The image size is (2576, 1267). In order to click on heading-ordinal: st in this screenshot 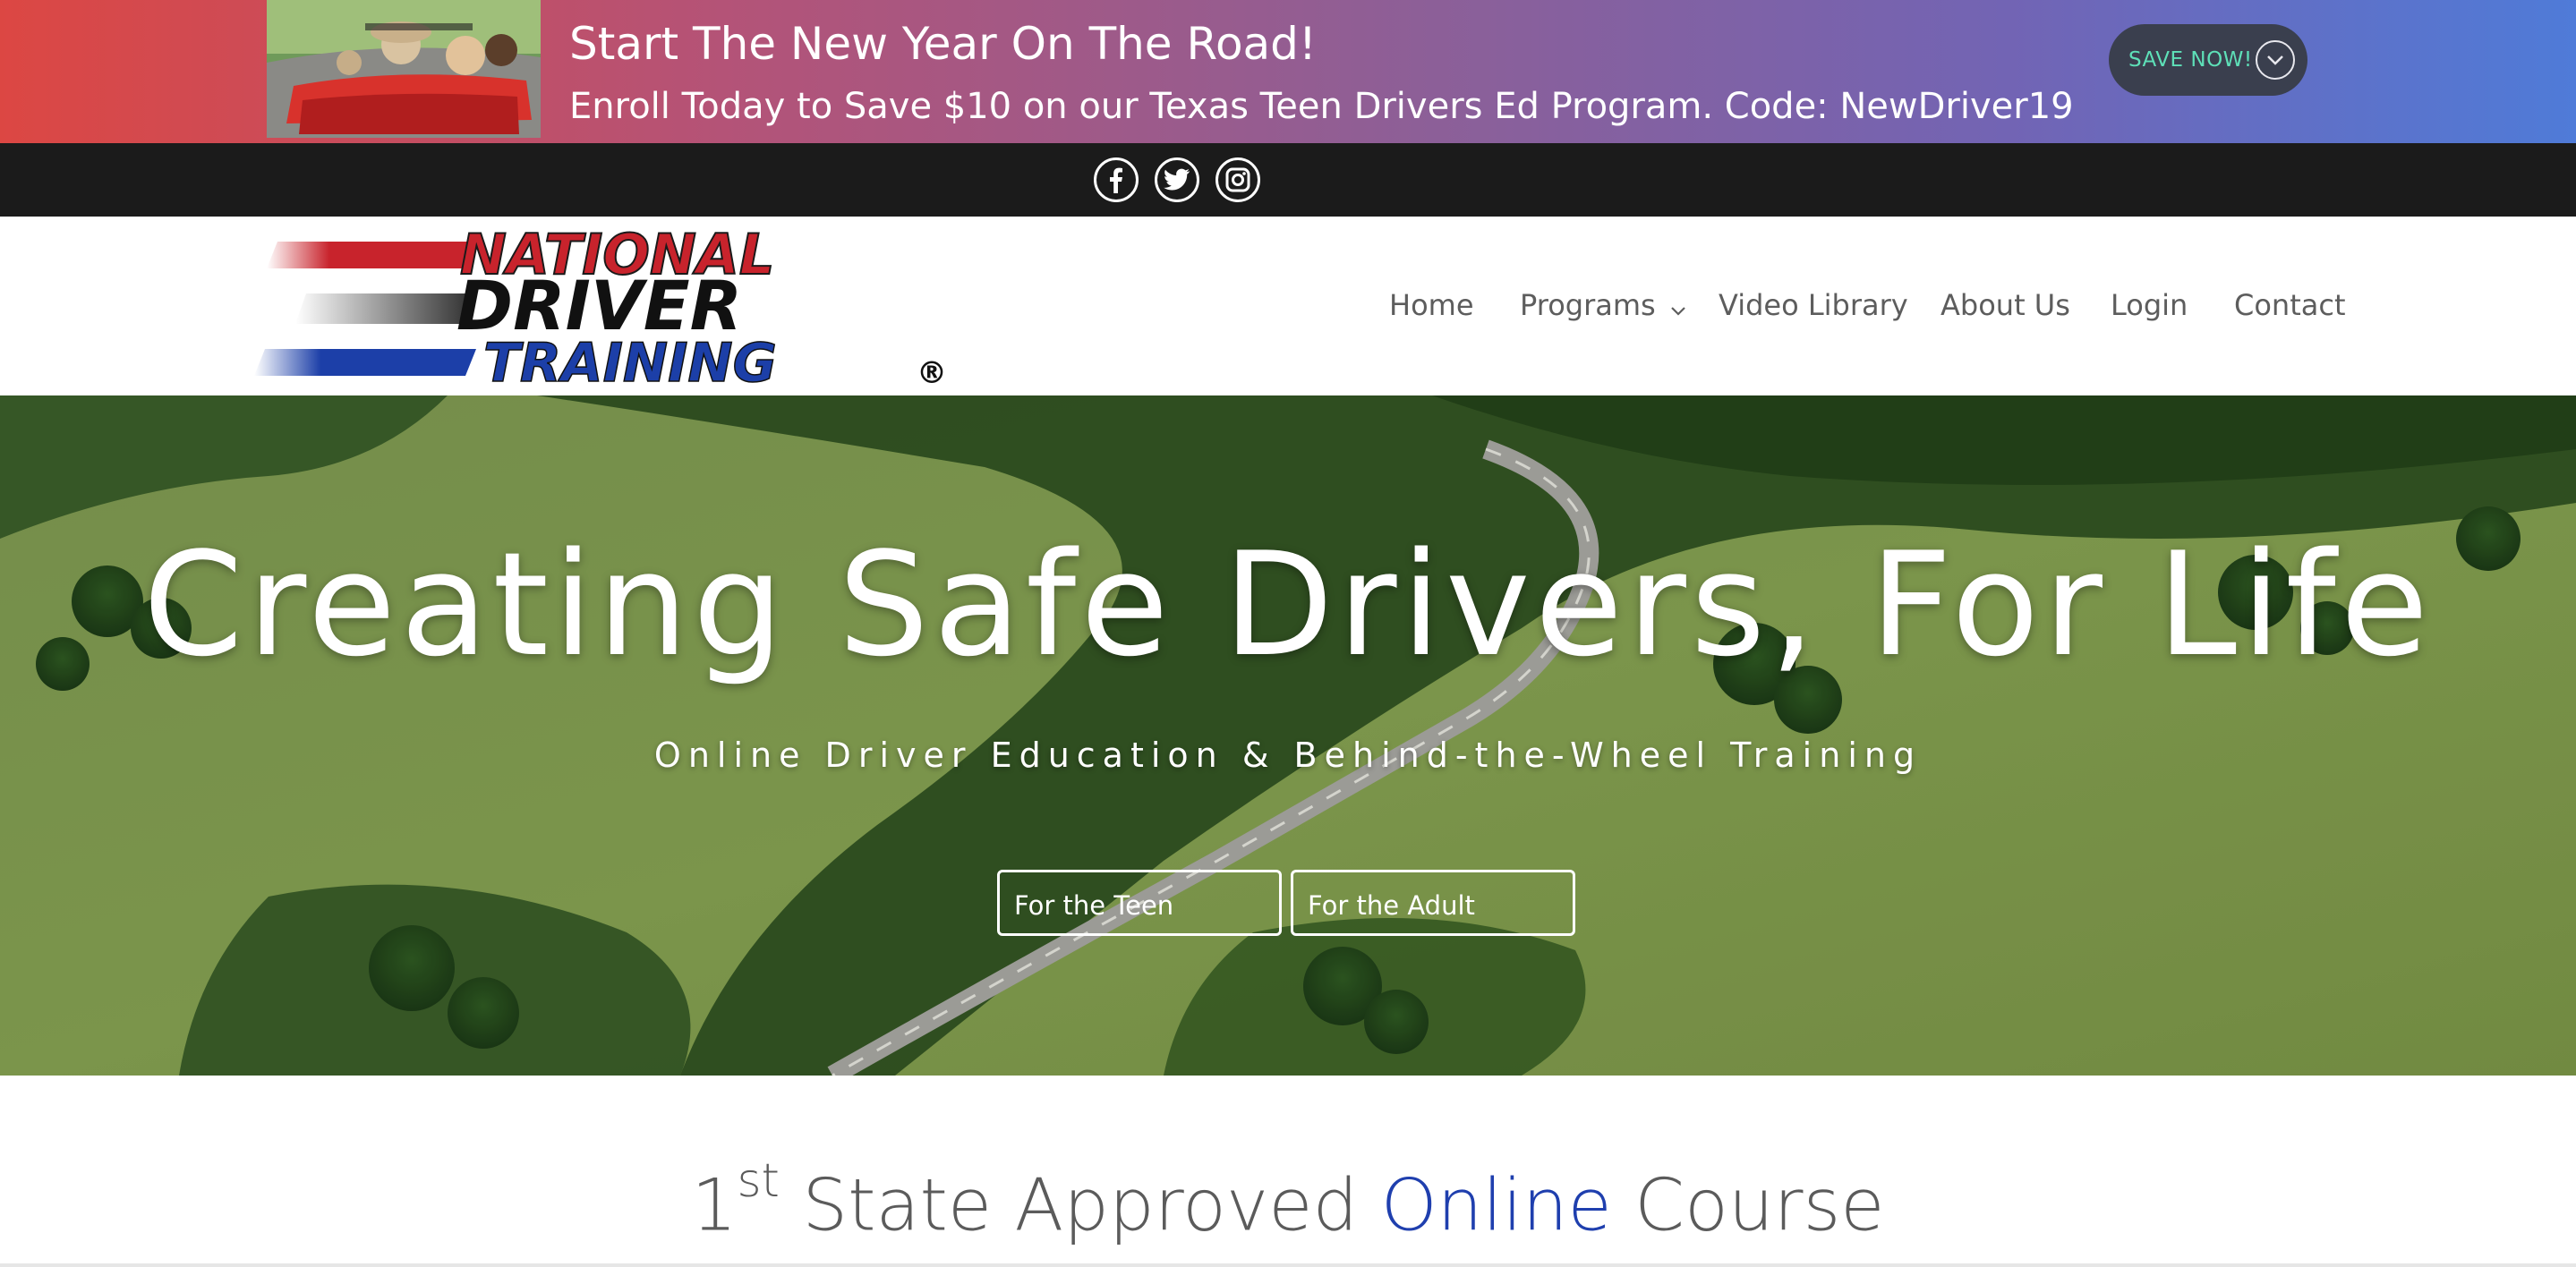, I will do `click(758, 1181)`.